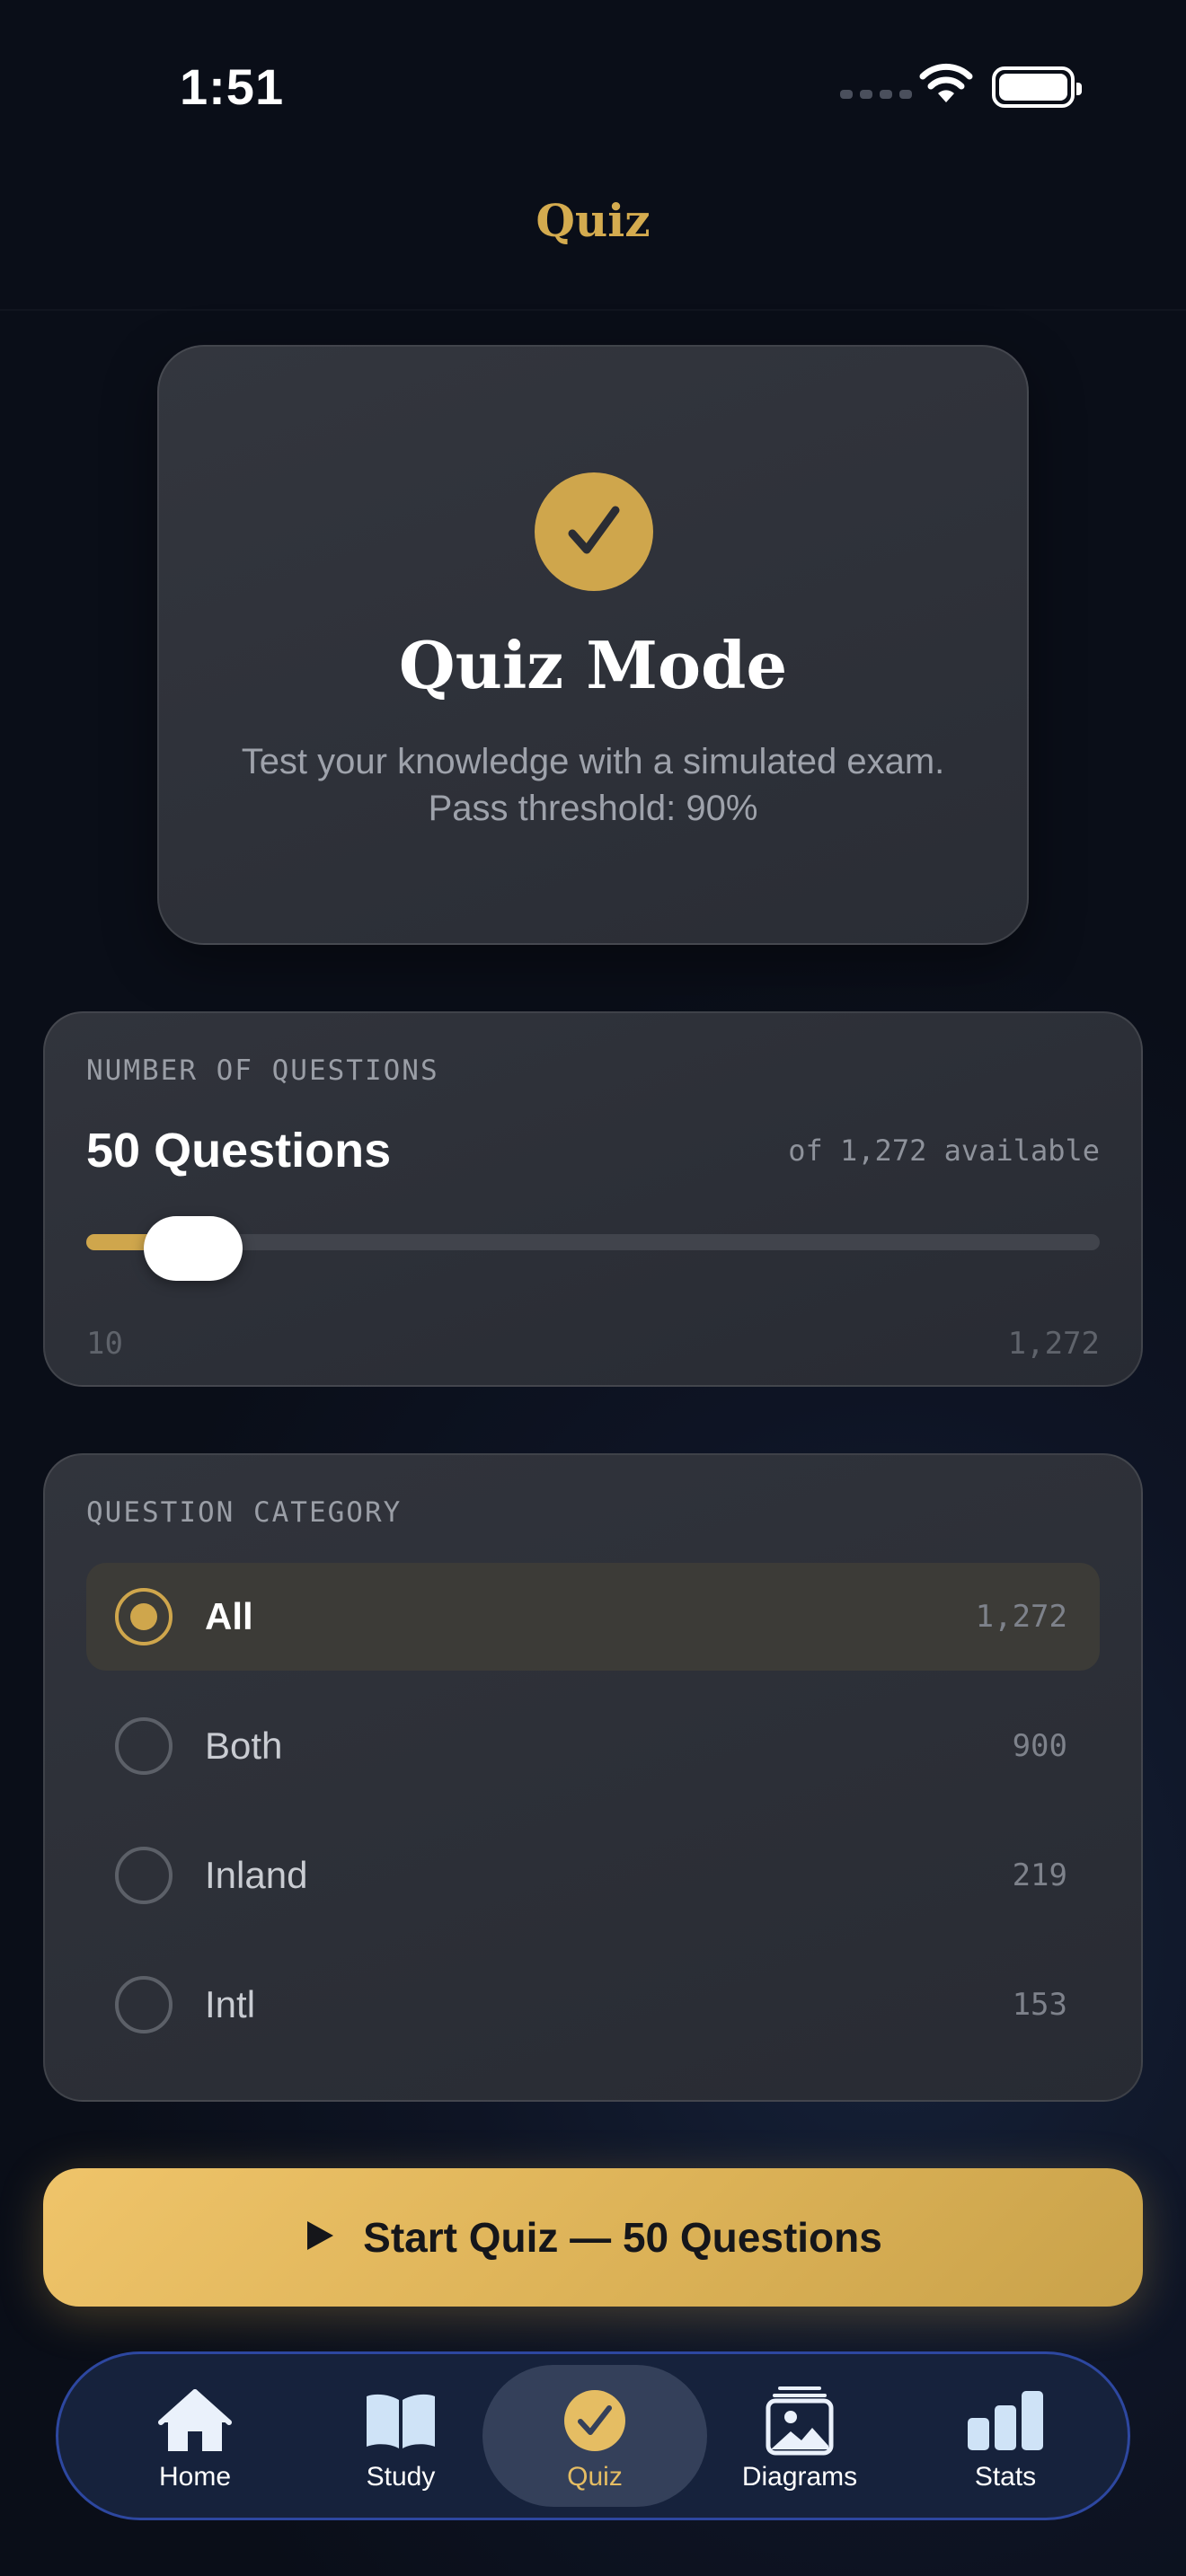 This screenshot has width=1186, height=2576. I want to click on house-icon, so click(195, 2421).